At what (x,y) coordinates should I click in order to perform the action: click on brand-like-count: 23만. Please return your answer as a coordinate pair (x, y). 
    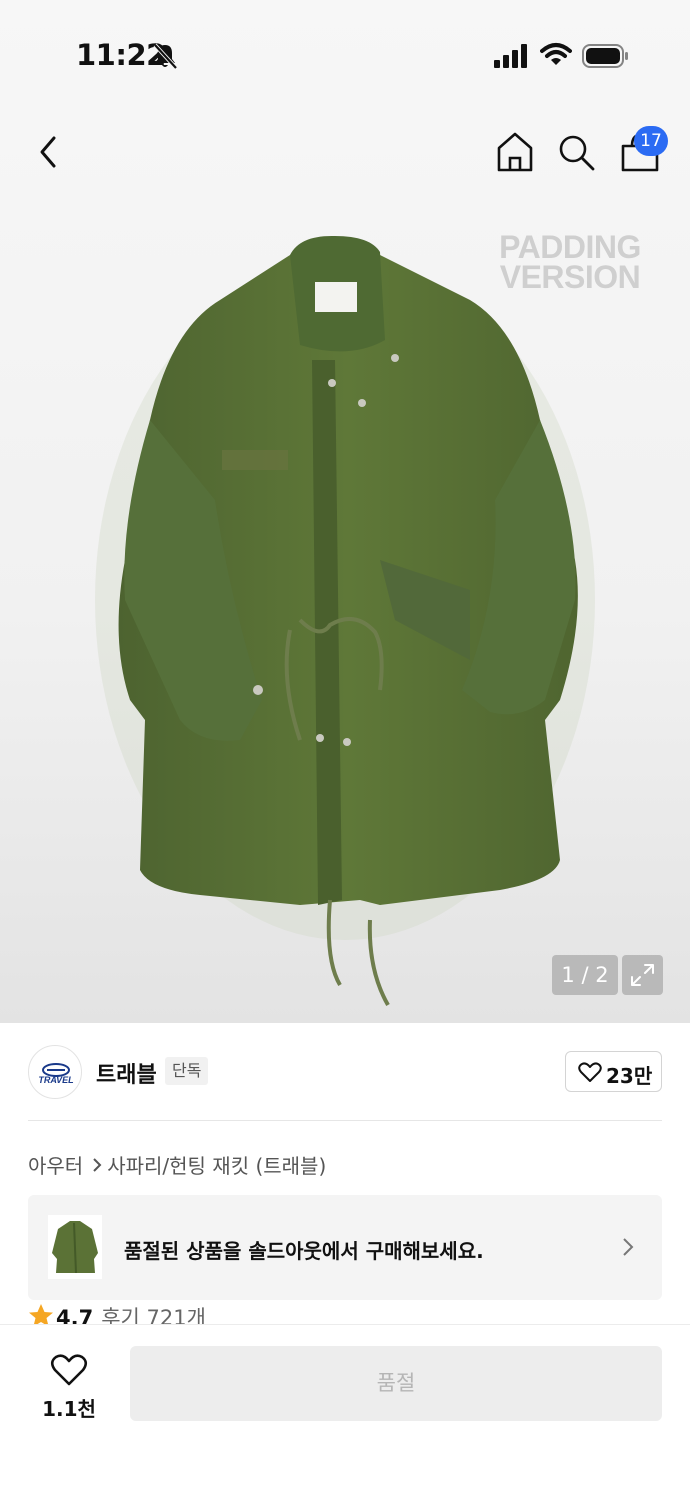
    Looking at the image, I should click on (629, 1076).